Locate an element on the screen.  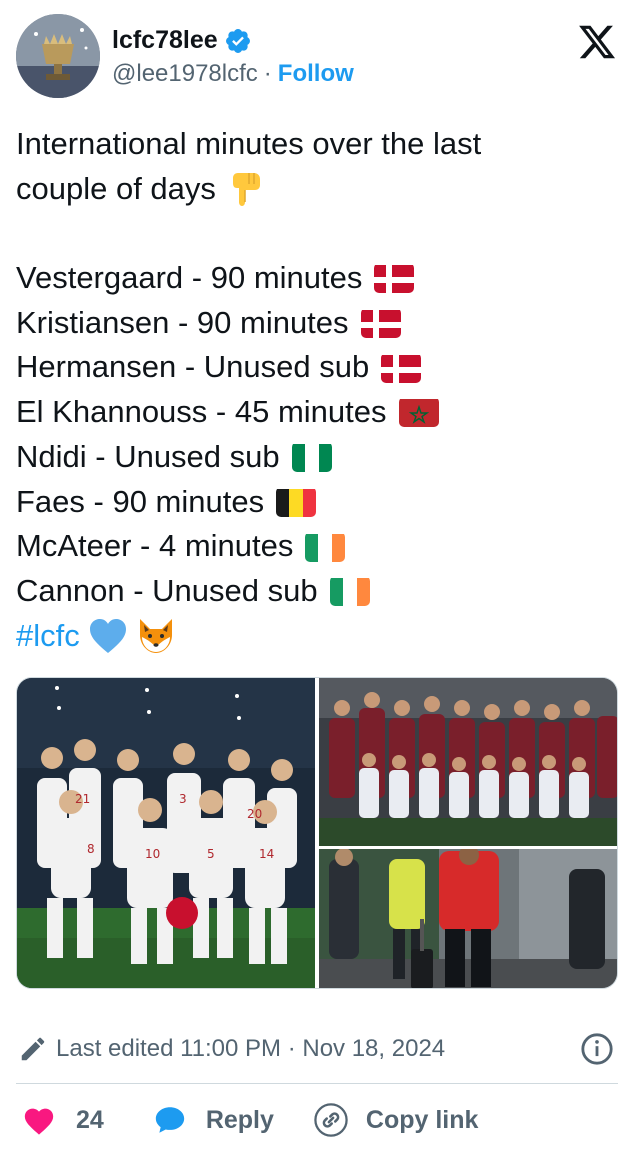
hashtag-link: #lcfc is located at coordinates (48, 636).